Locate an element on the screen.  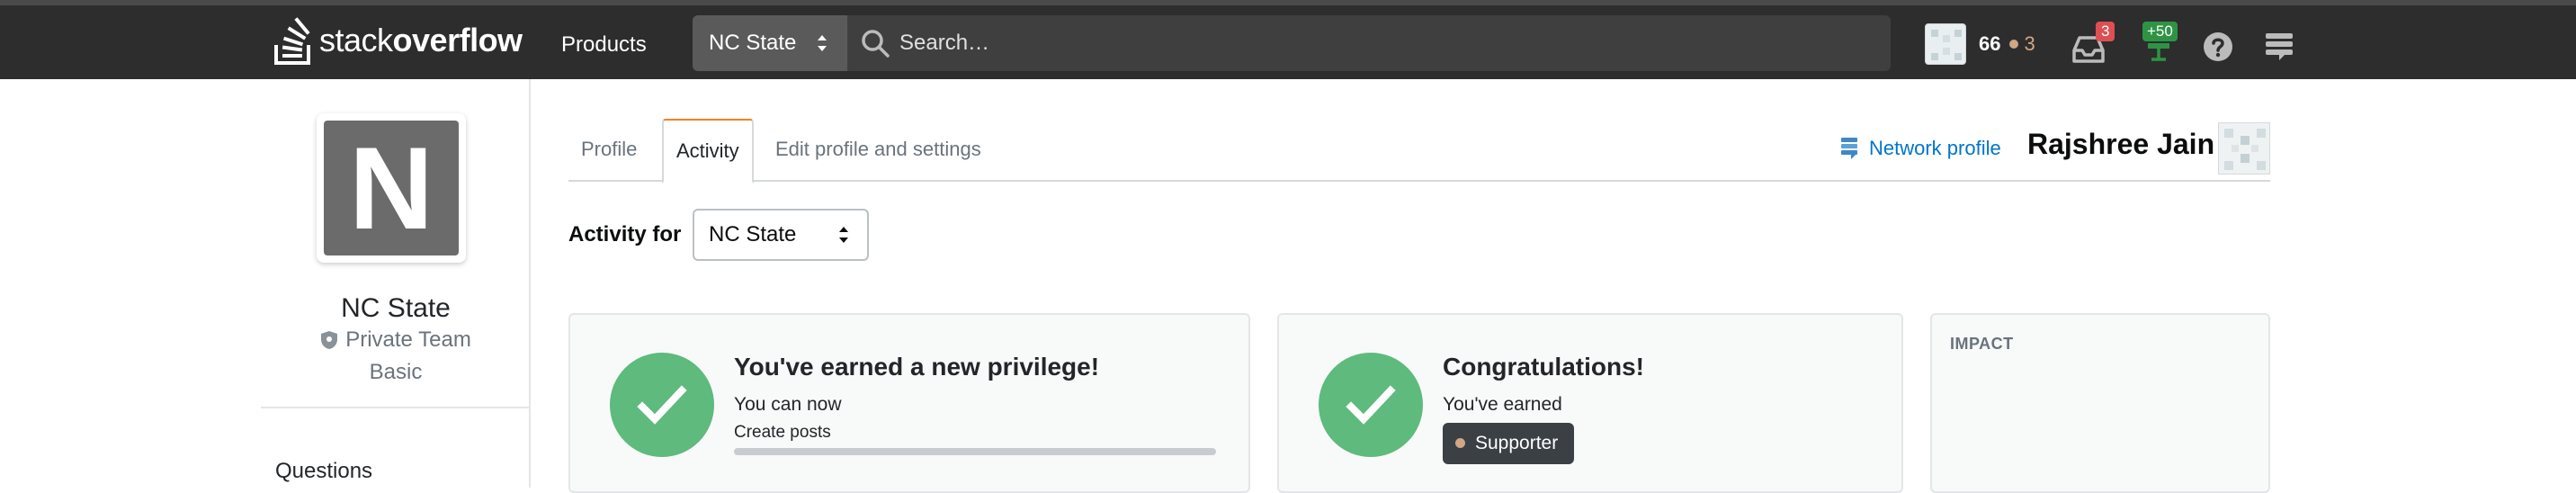
team-type-label: Private Team is located at coordinates (408, 339).